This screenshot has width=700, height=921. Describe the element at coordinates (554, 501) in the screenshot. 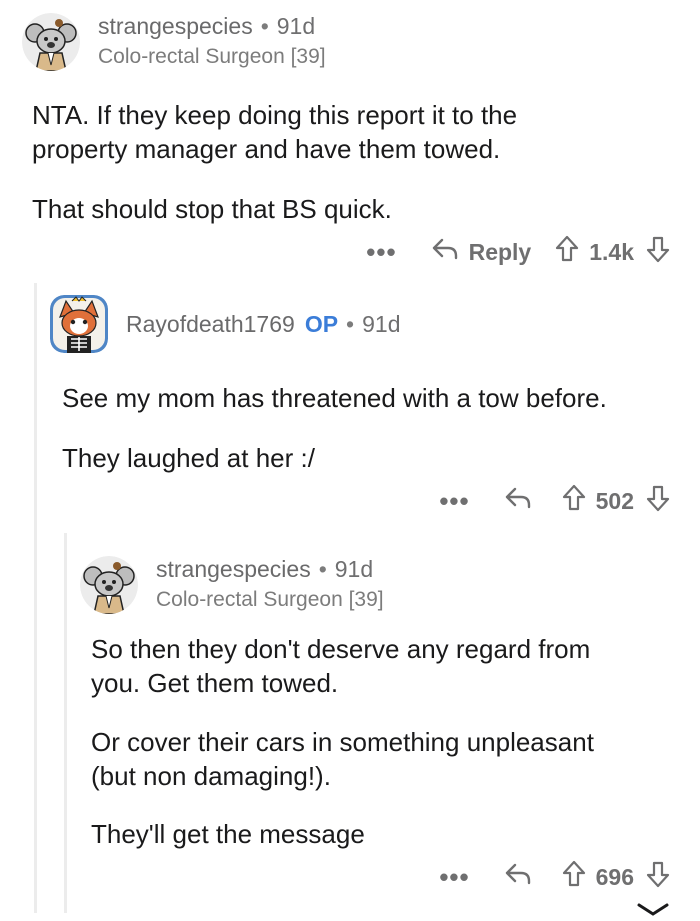

I see `comment-actions: ••• 502` at that location.